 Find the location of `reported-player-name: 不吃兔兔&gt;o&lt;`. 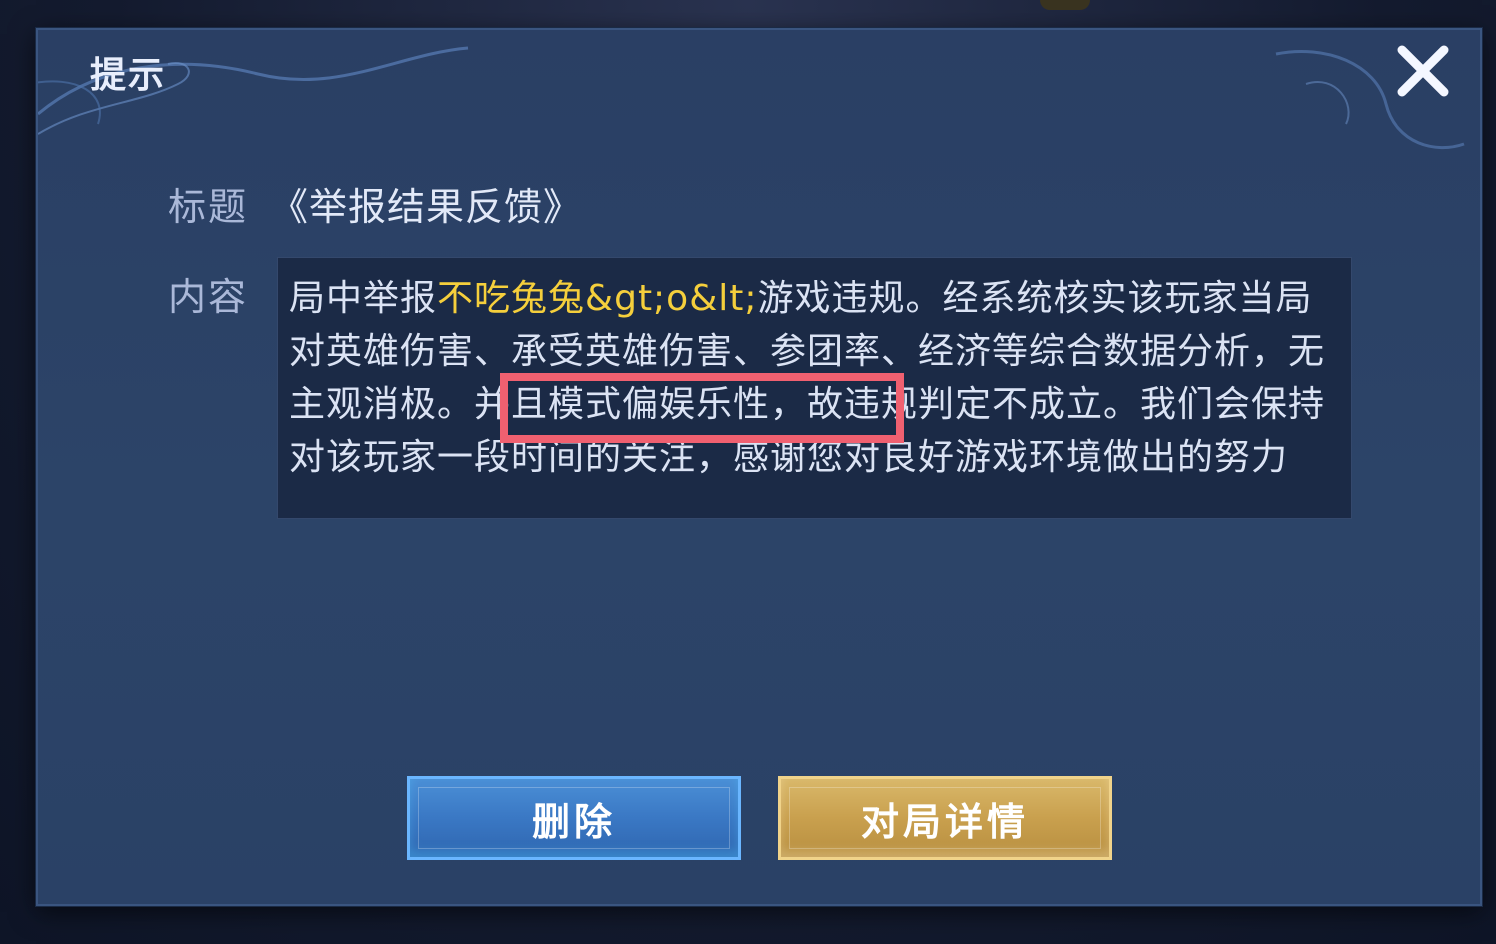

reported-player-name: 不吃兔兔&gt;o&lt; is located at coordinates (597, 298).